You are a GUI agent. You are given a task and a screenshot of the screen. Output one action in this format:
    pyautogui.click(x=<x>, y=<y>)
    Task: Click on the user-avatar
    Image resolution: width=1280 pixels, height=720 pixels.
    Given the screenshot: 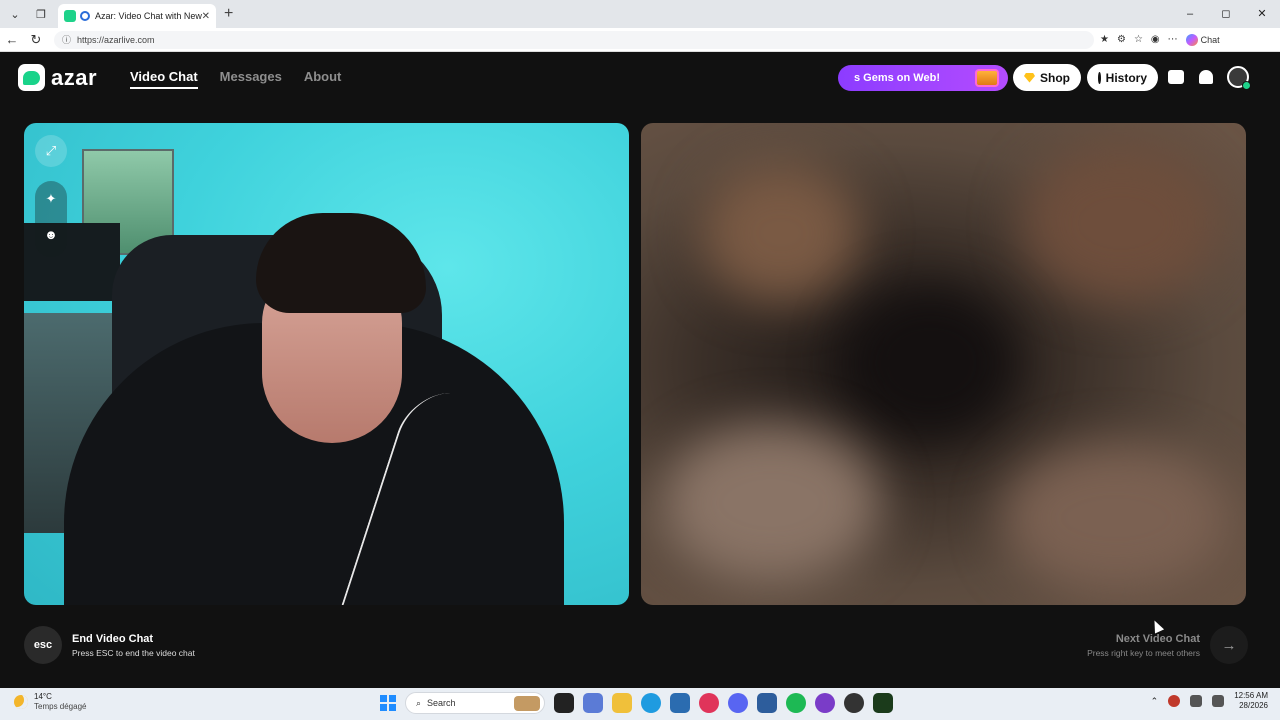 What is the action you would take?
    pyautogui.click(x=1239, y=78)
    